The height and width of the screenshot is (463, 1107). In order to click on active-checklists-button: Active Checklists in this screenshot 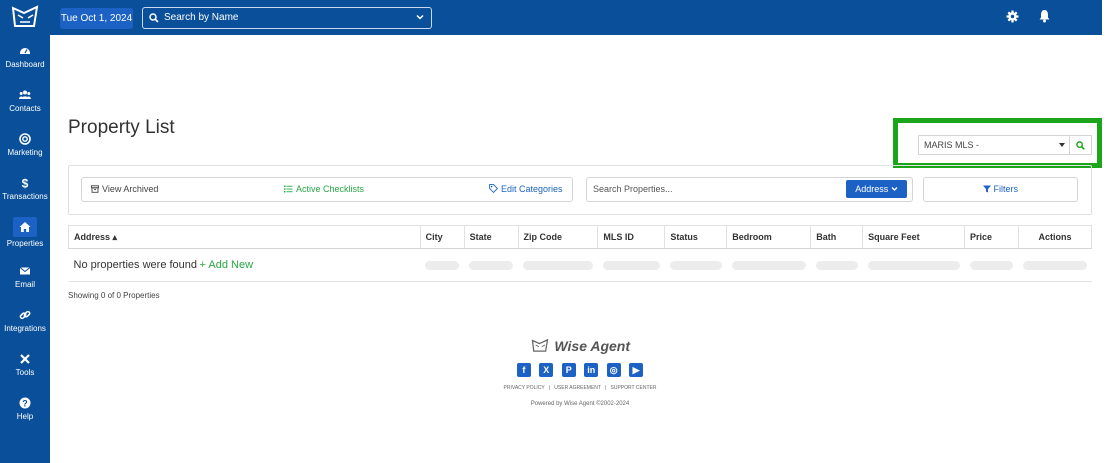, I will do `click(324, 189)`.